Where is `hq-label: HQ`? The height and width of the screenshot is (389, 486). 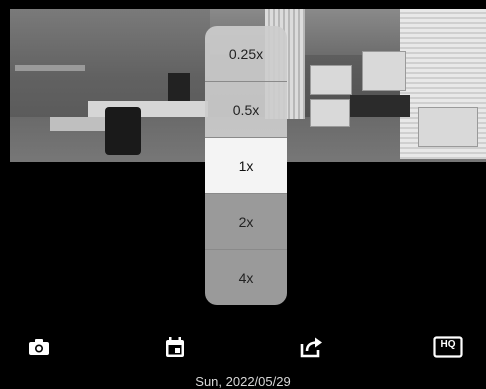
hq-label: HQ is located at coordinates (448, 344).